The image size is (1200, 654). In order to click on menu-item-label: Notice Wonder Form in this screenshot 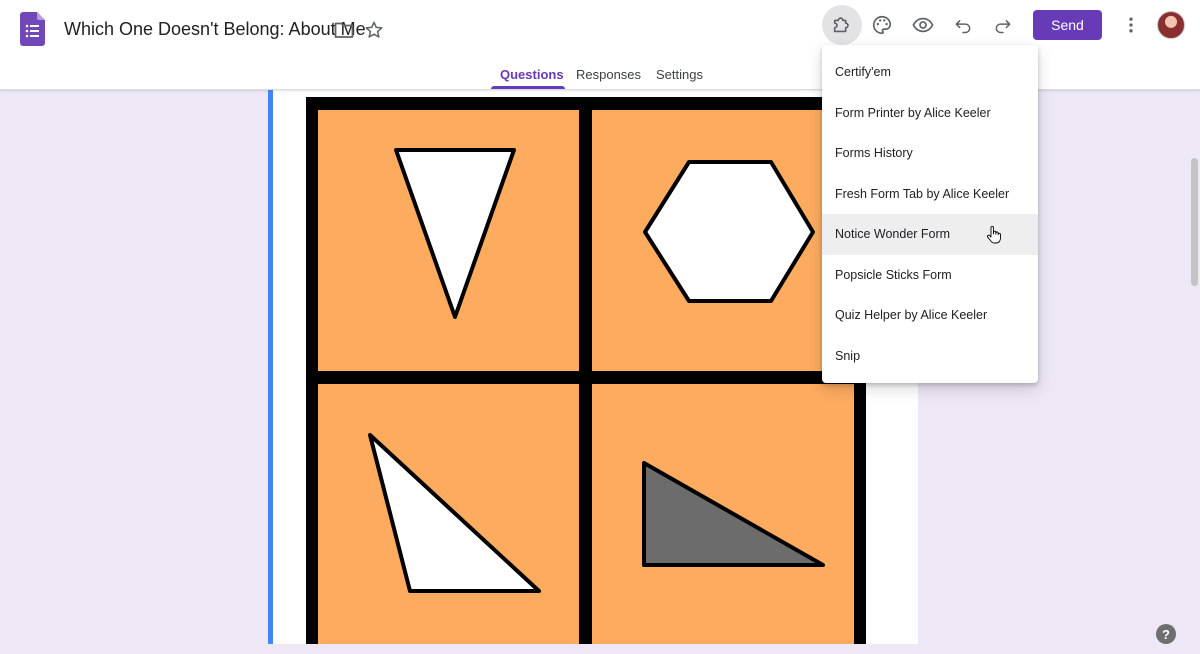, I will do `click(893, 234)`.